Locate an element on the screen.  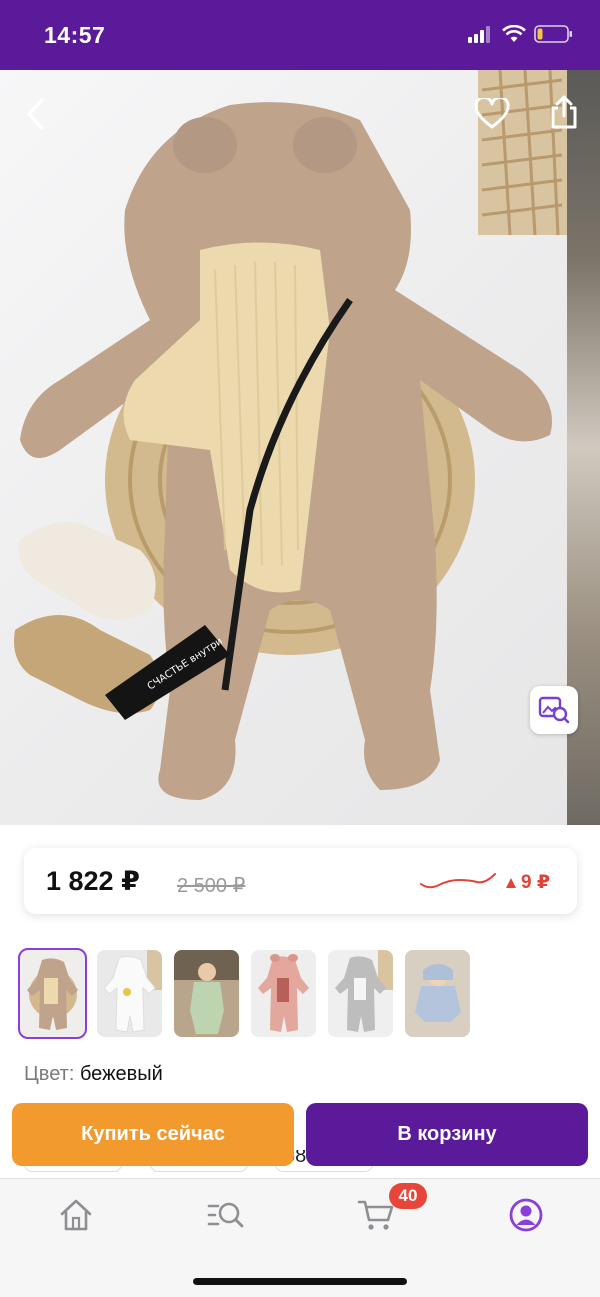
signal-icon is located at coordinates (479, 34).